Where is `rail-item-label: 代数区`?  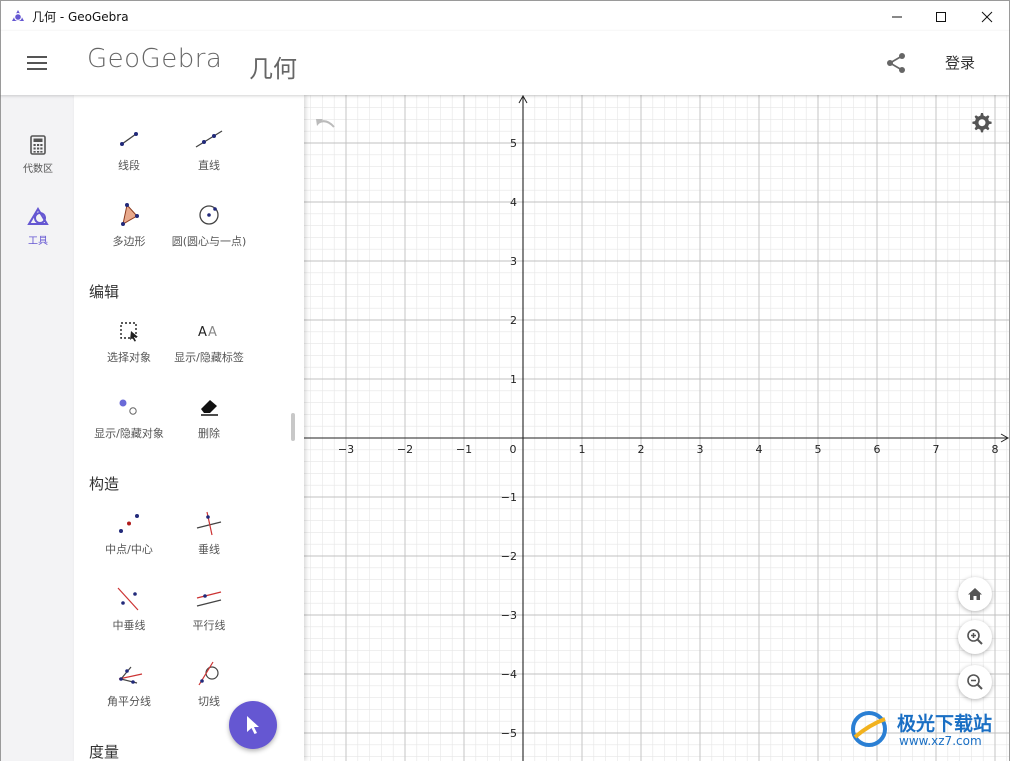 rail-item-label: 代数区 is located at coordinates (38, 169).